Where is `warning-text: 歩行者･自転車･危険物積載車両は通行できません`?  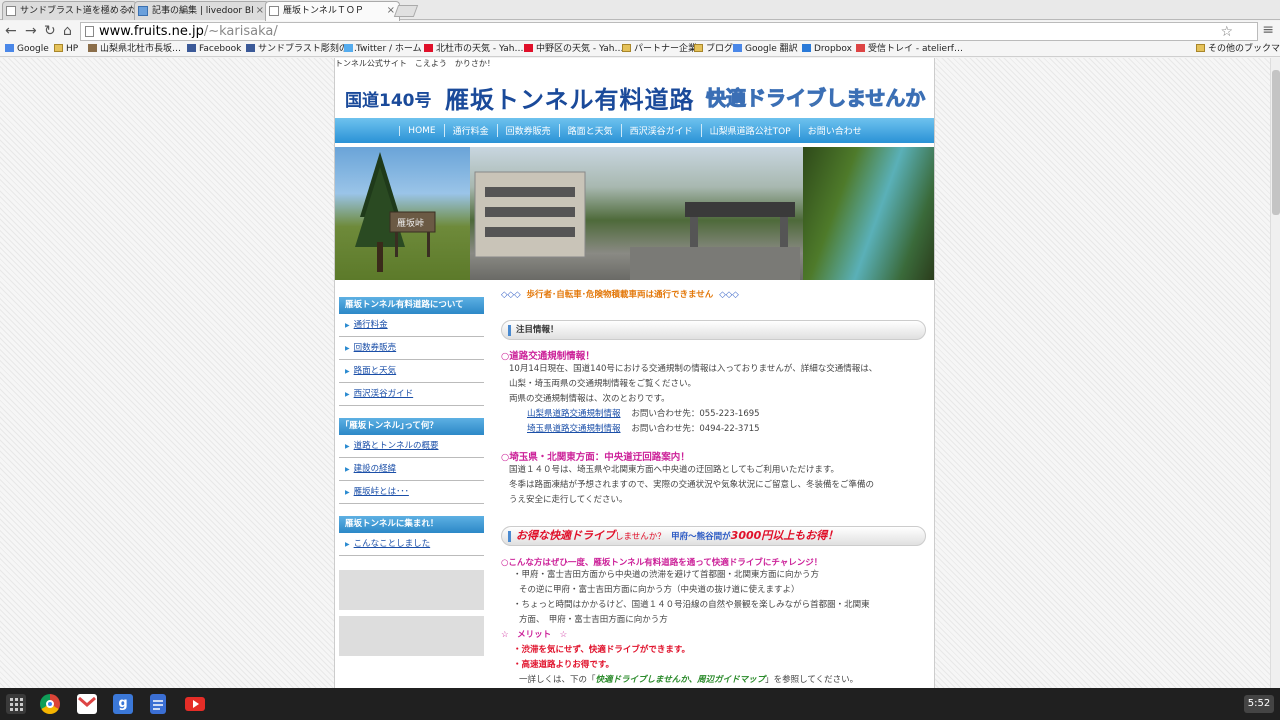 warning-text: 歩行者･自転車･危険物積載車両は通行できません is located at coordinates (620, 295).